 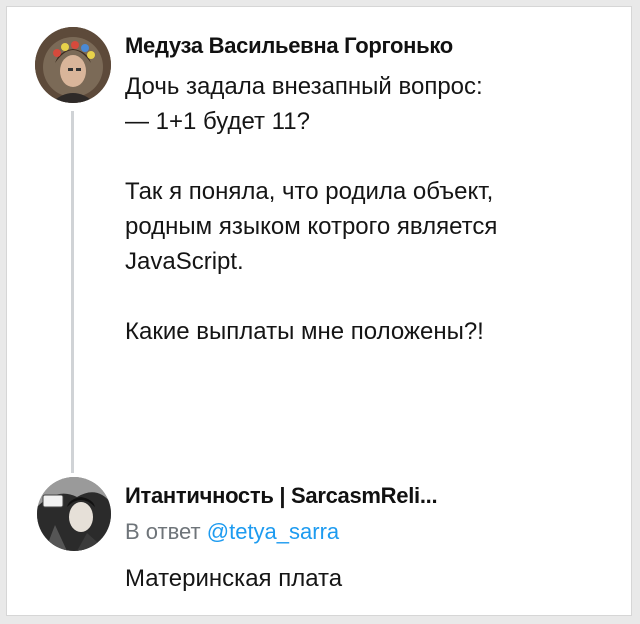 I want to click on post-author-avatar, so click(x=73, y=65).